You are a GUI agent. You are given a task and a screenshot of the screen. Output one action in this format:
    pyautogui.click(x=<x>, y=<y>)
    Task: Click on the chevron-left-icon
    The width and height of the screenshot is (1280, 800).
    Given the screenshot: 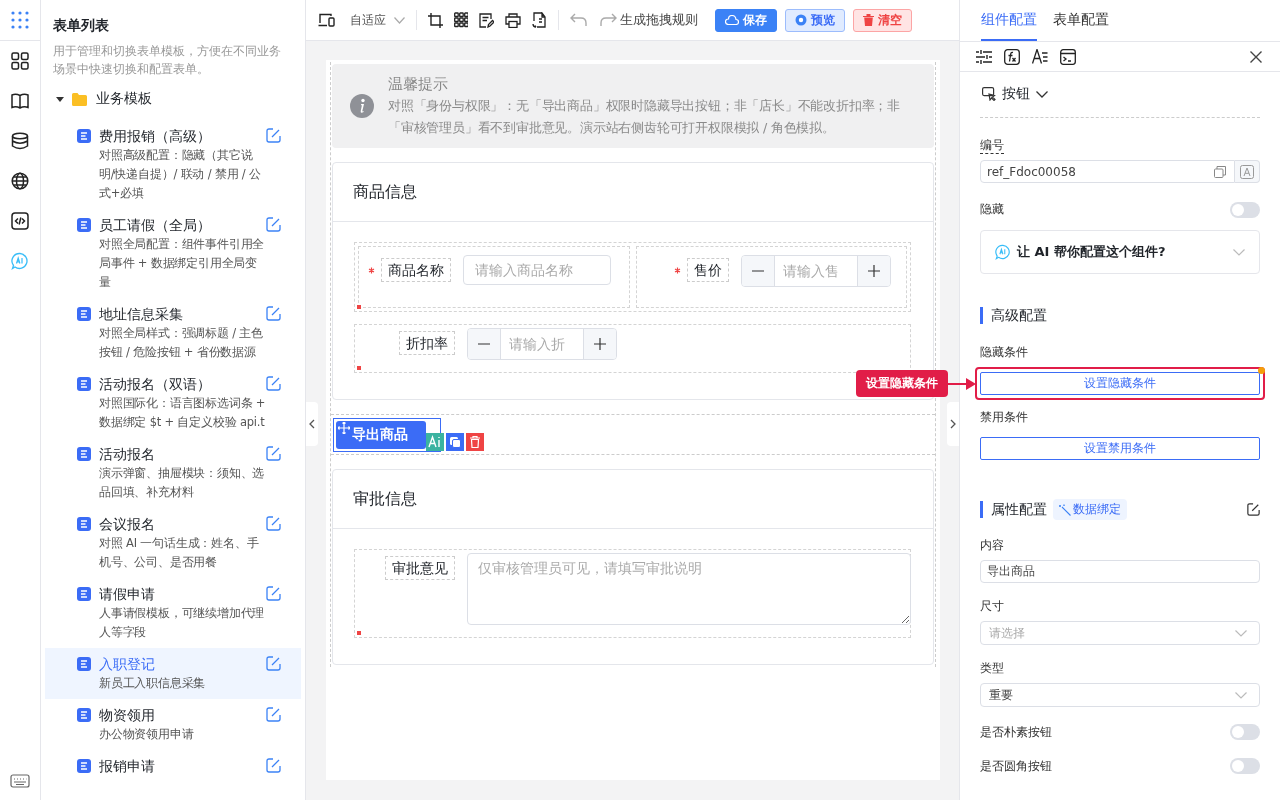 What is the action you would take?
    pyautogui.click(x=312, y=424)
    